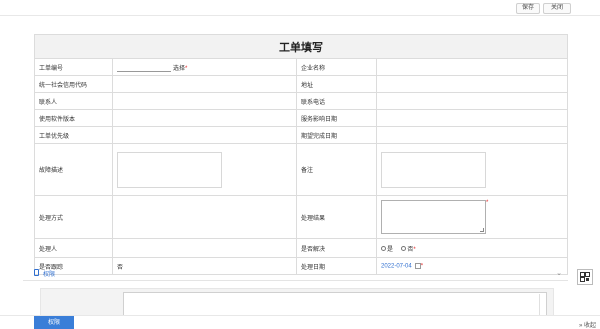 This screenshot has height=329, width=600. I want to click on permissions-section-title: 权限, so click(49, 275).